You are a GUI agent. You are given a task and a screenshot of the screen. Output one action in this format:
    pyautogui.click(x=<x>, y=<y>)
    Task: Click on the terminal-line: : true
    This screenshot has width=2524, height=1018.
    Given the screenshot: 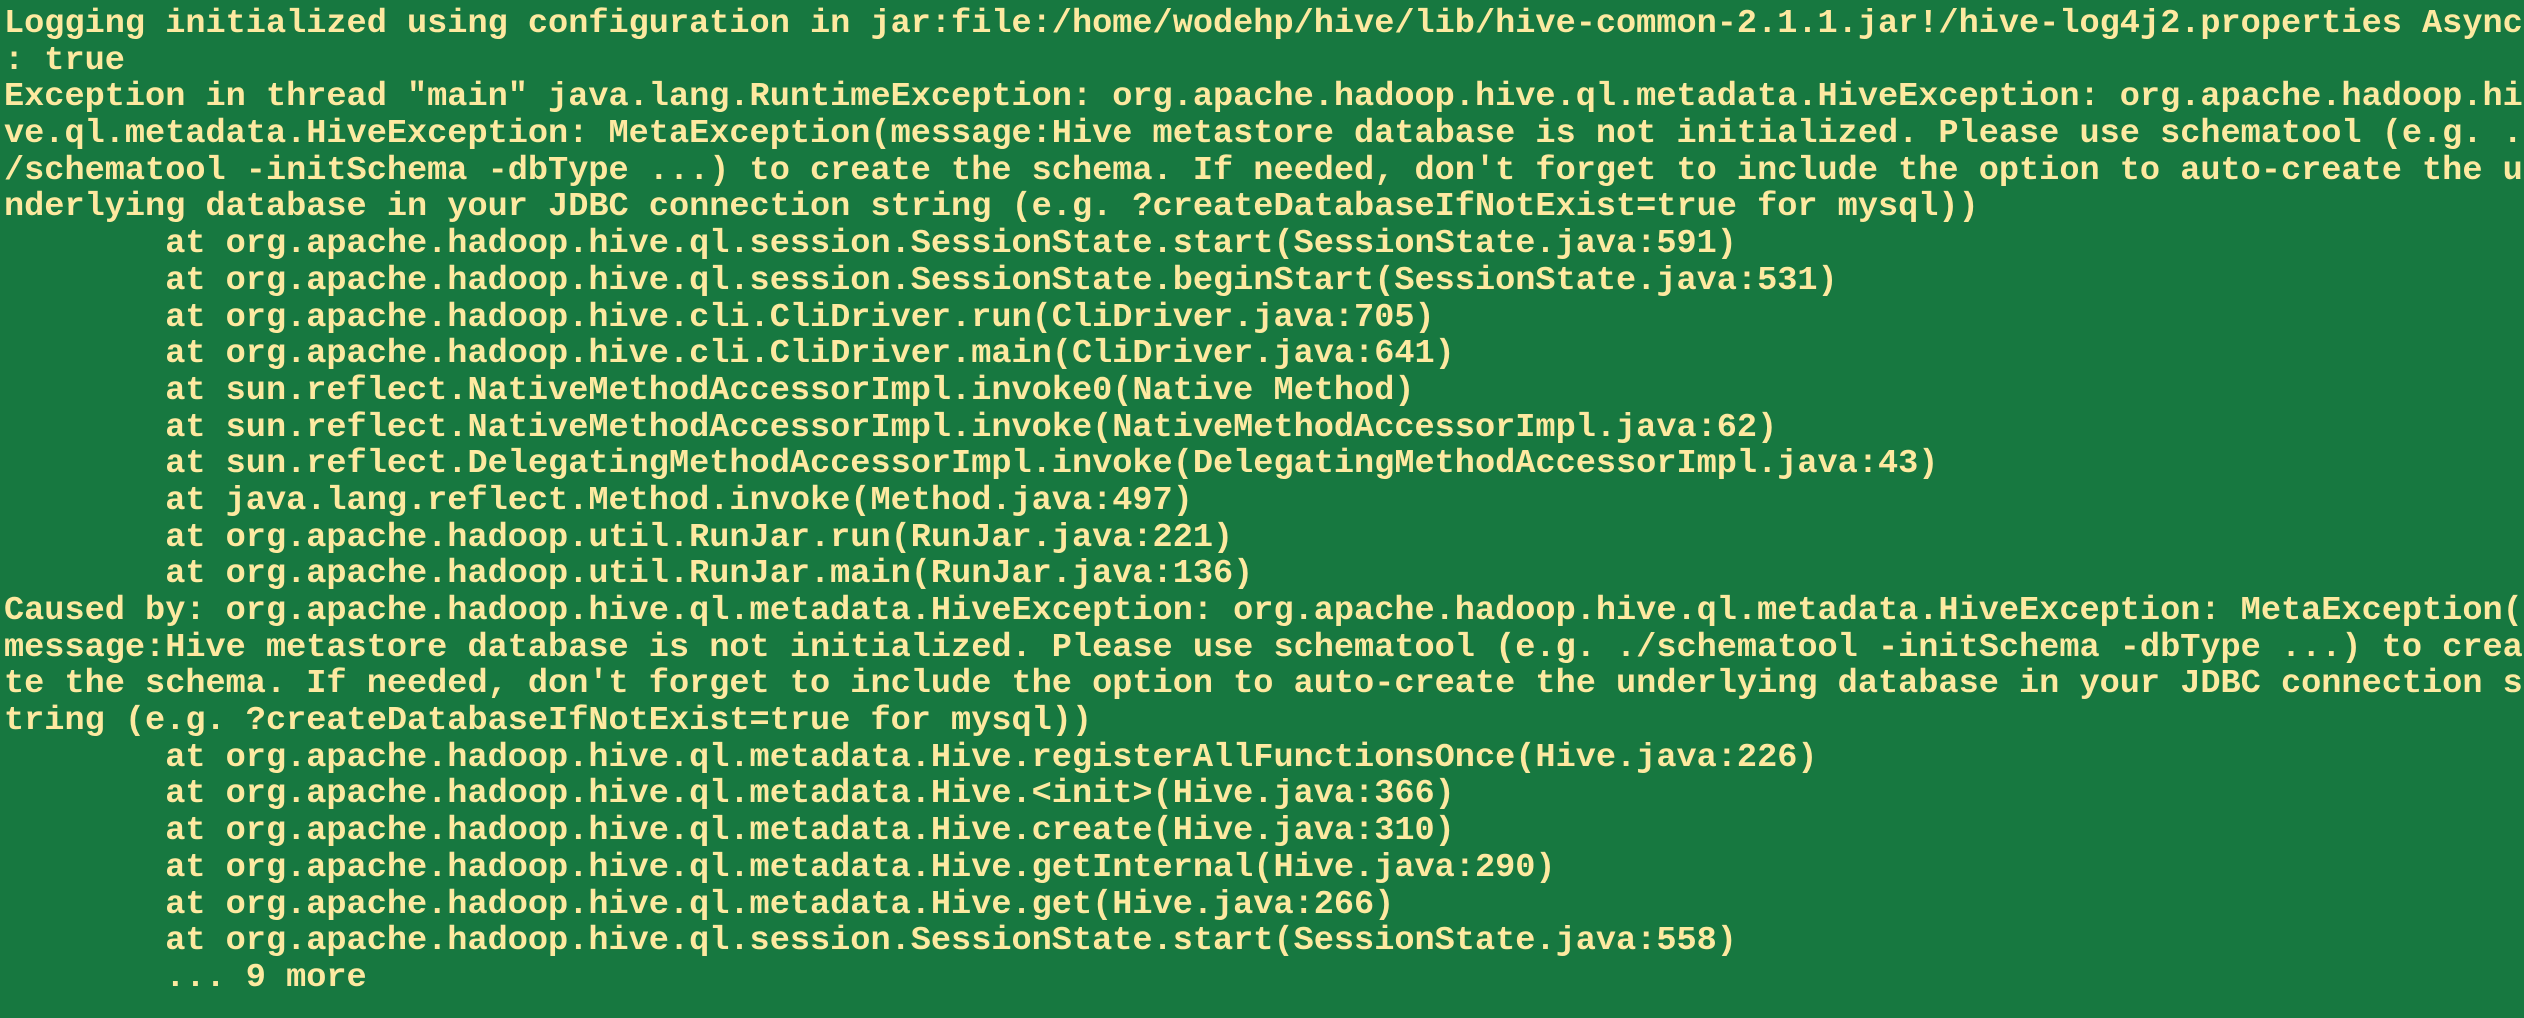 What is the action you would take?
    pyautogui.click(x=64, y=60)
    